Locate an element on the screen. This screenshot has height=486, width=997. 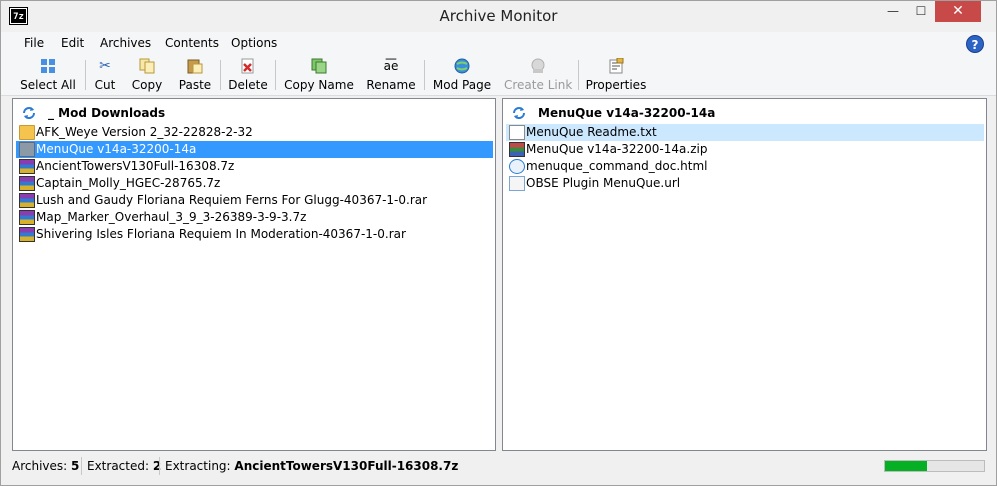
title-bar: 7z Archive Monitor — ☐ ✕ is located at coordinates (498, 16).